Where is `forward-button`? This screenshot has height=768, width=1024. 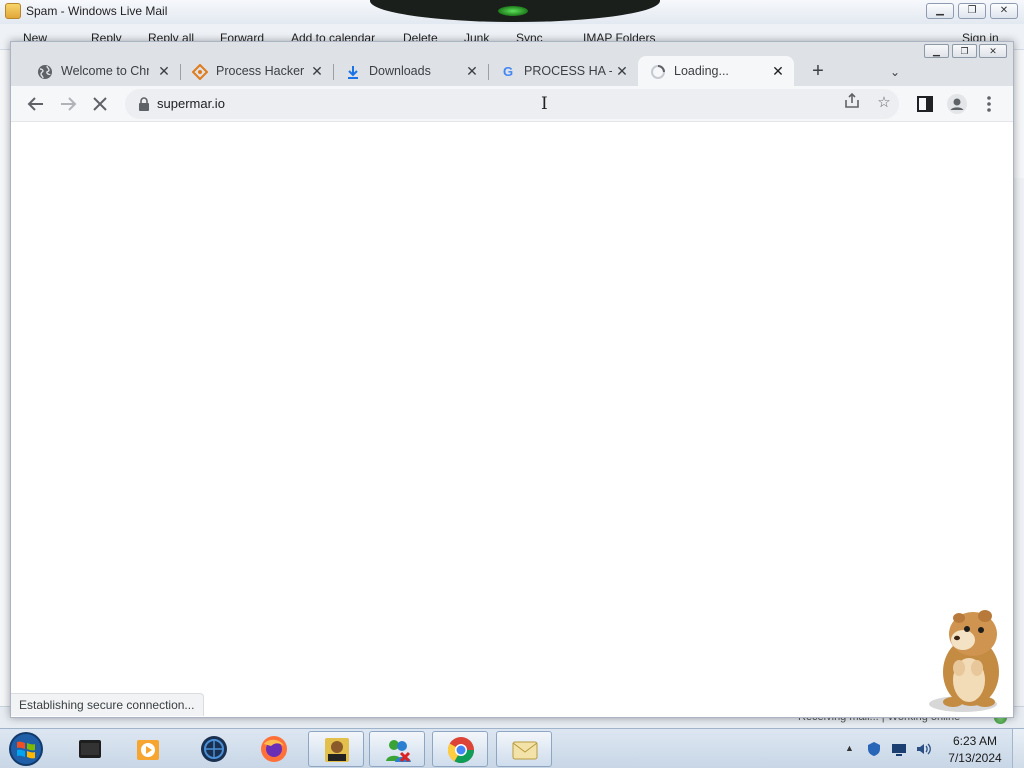 forward-button is located at coordinates (68, 104).